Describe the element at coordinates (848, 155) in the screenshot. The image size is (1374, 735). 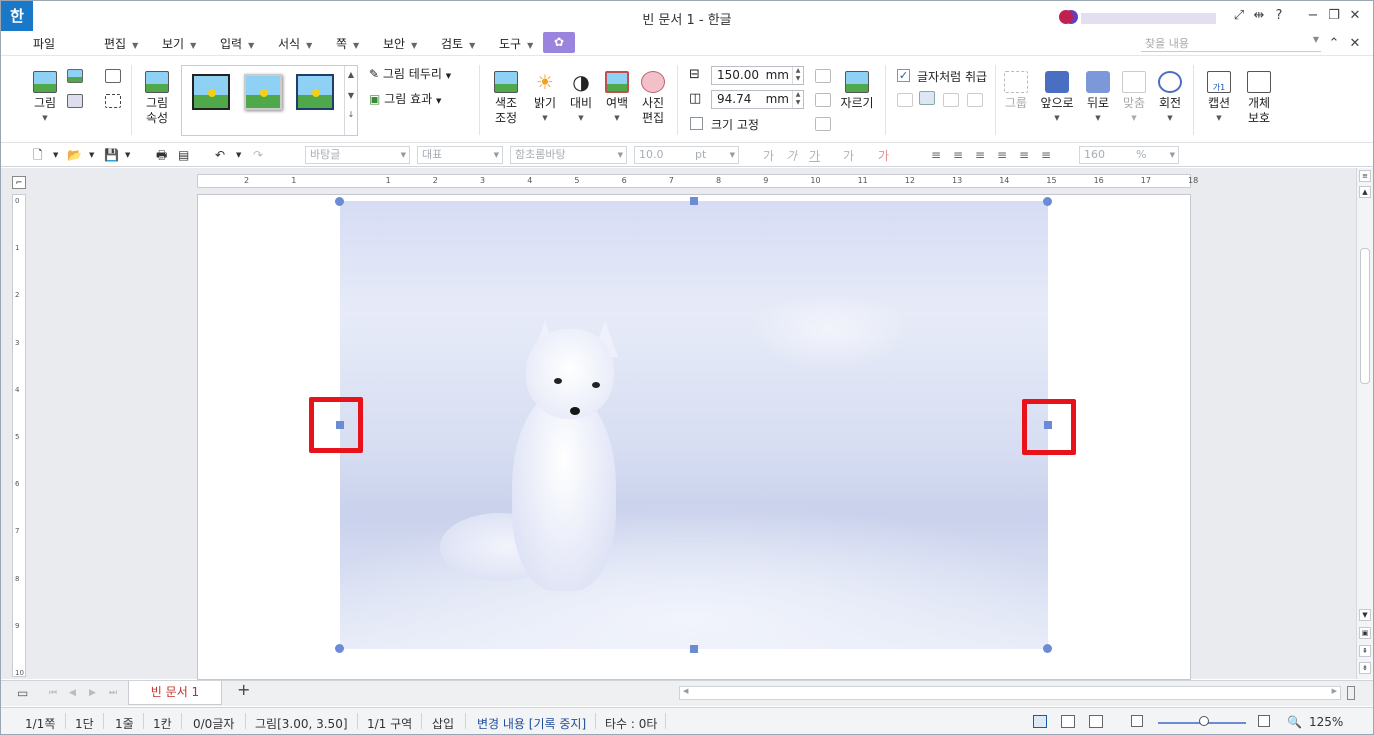
I see `font-color-button: 가` at that location.